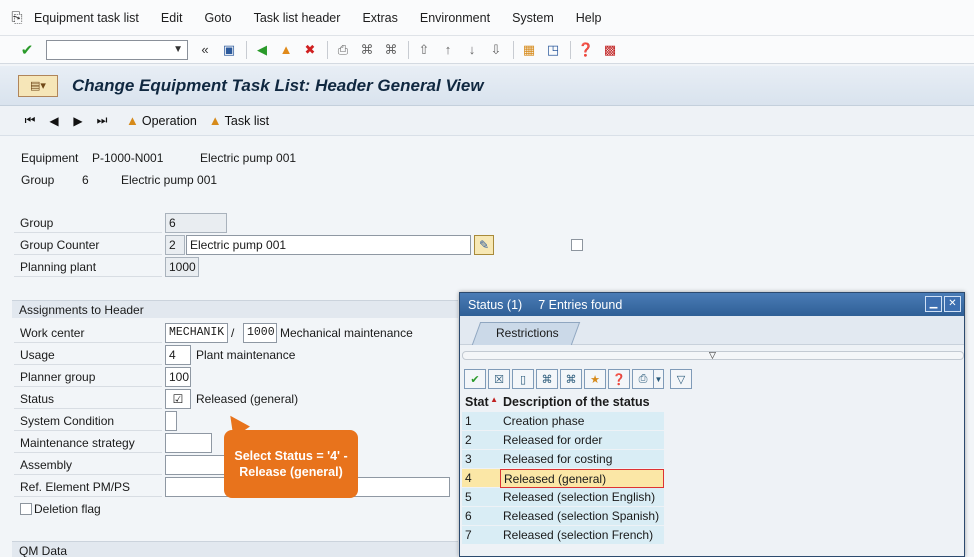 This screenshot has width=974, height=557. Describe the element at coordinates (235, 309) in the screenshot. I see `assignments-section-header: Assignments to Header` at that location.